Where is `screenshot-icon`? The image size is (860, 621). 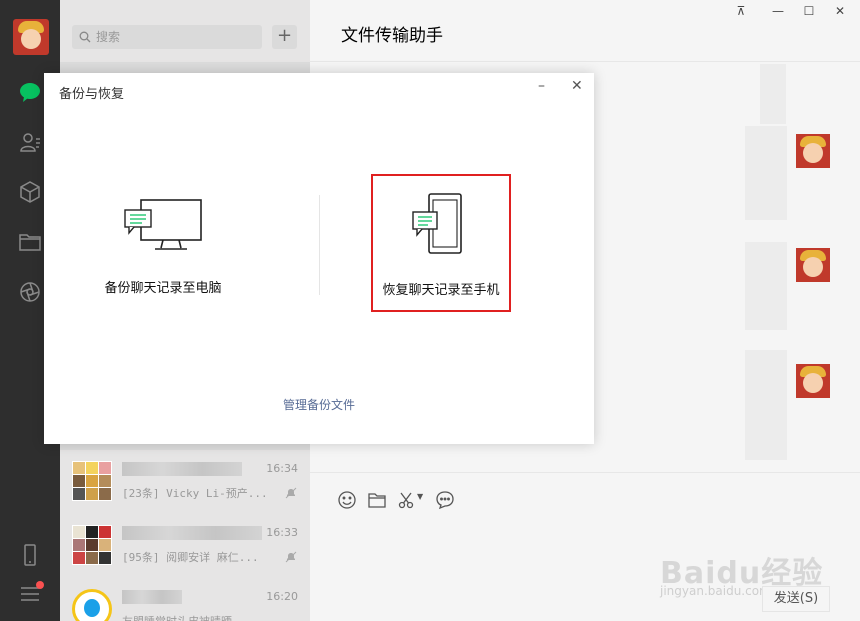
screenshot-icon is located at coordinates (407, 500).